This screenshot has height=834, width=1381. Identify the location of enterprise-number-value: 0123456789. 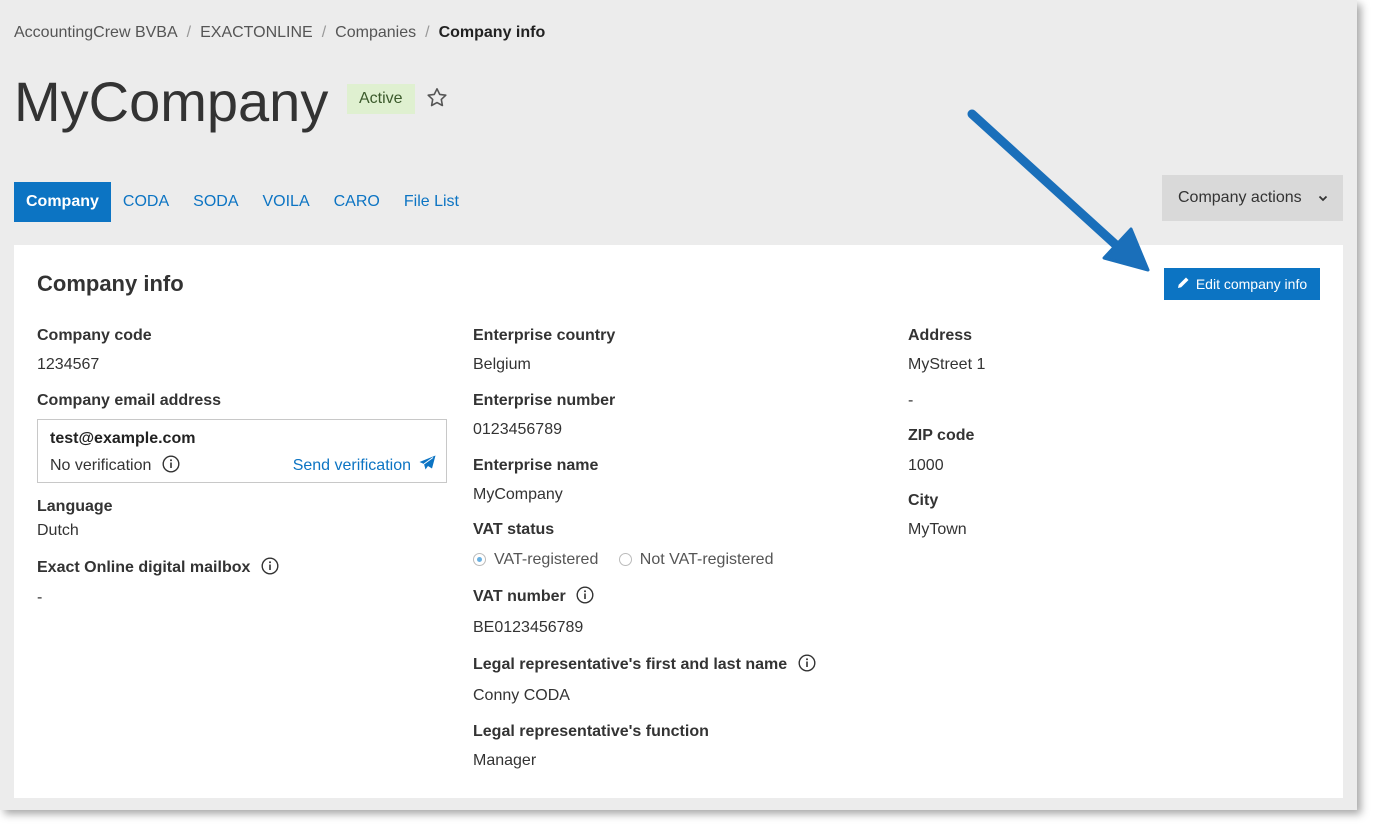
(517, 429).